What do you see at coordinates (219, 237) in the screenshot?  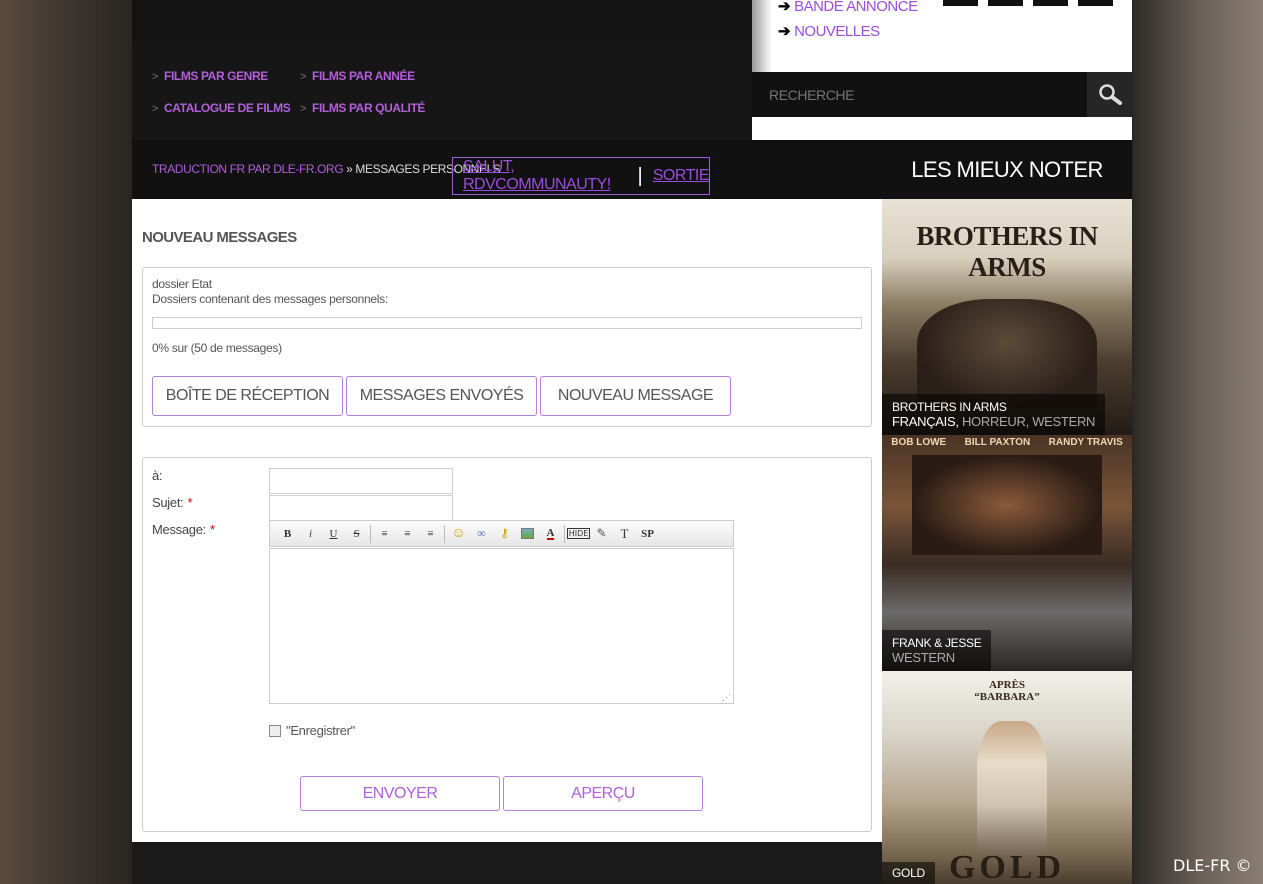 I see `page-title: NOUVEAU MESSAGES` at bounding box center [219, 237].